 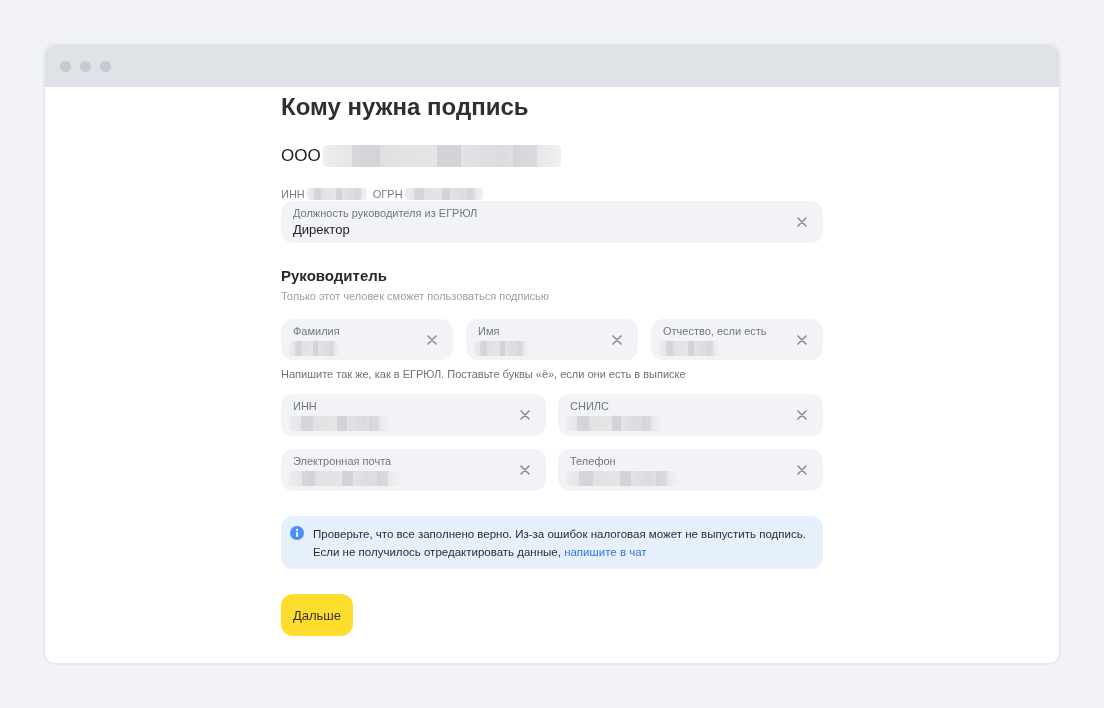 I want to click on id-label: ОГРН, so click(x=387, y=194).